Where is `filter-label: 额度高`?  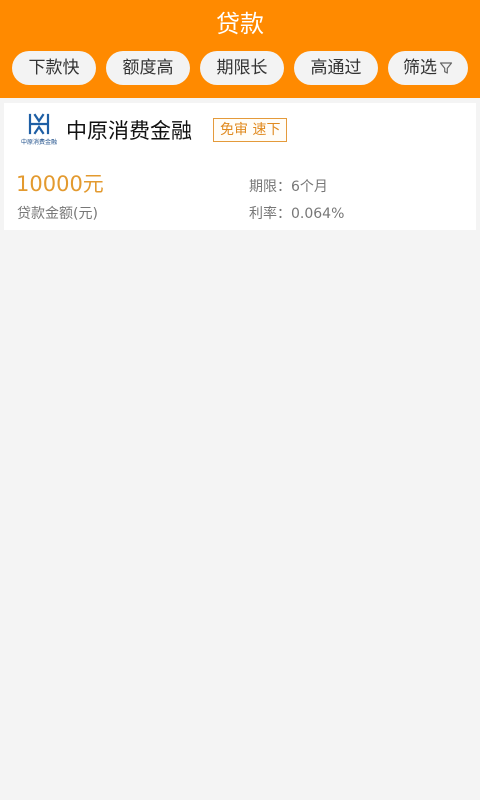 filter-label: 额度高 is located at coordinates (148, 67).